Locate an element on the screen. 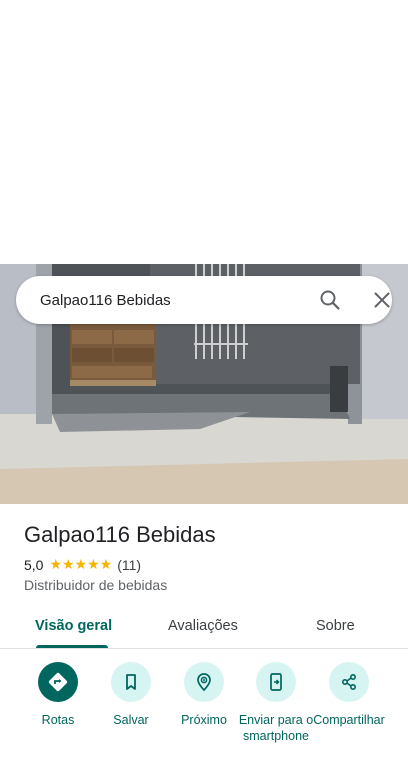 The height and width of the screenshot is (768, 408). directions-icon is located at coordinates (58, 682).